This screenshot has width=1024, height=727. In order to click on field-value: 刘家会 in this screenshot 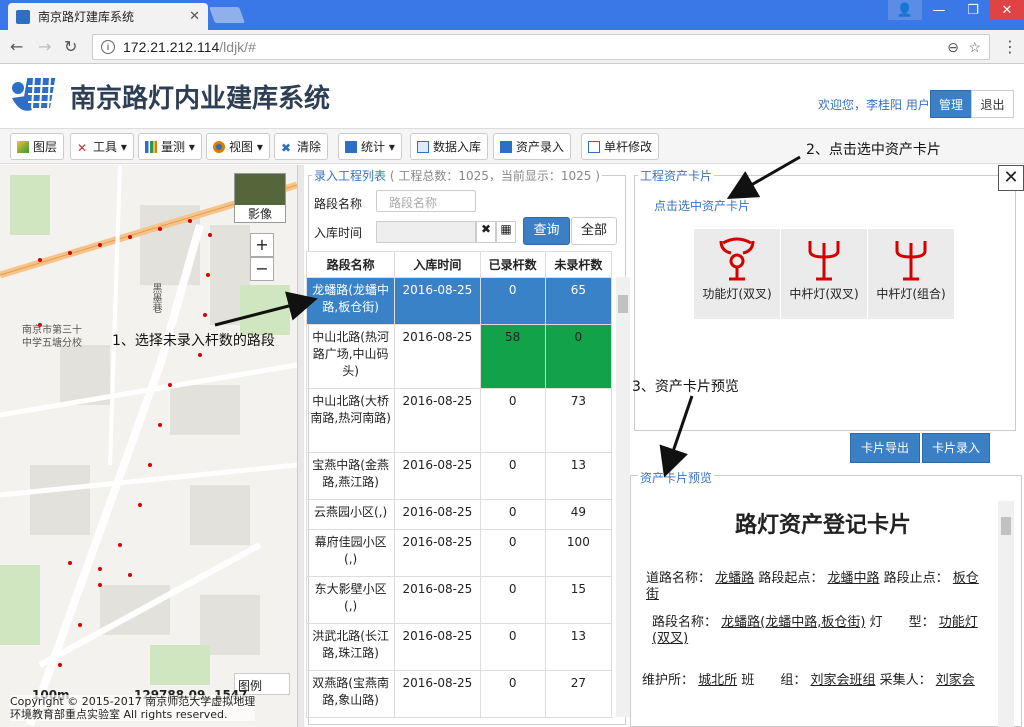, I will do `click(955, 680)`.